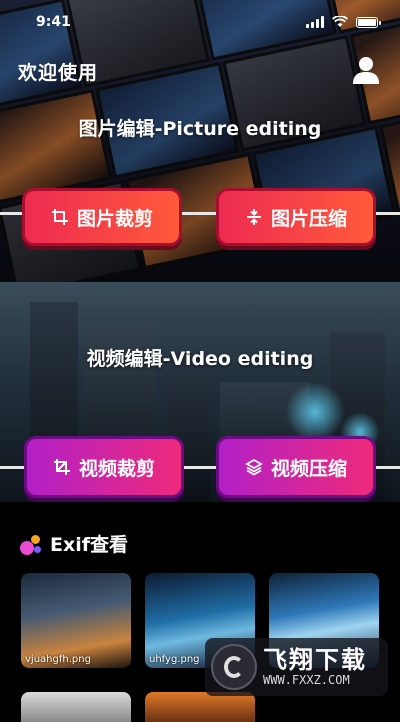  Describe the element at coordinates (315, 22) in the screenshot. I see `signal-icon` at that location.